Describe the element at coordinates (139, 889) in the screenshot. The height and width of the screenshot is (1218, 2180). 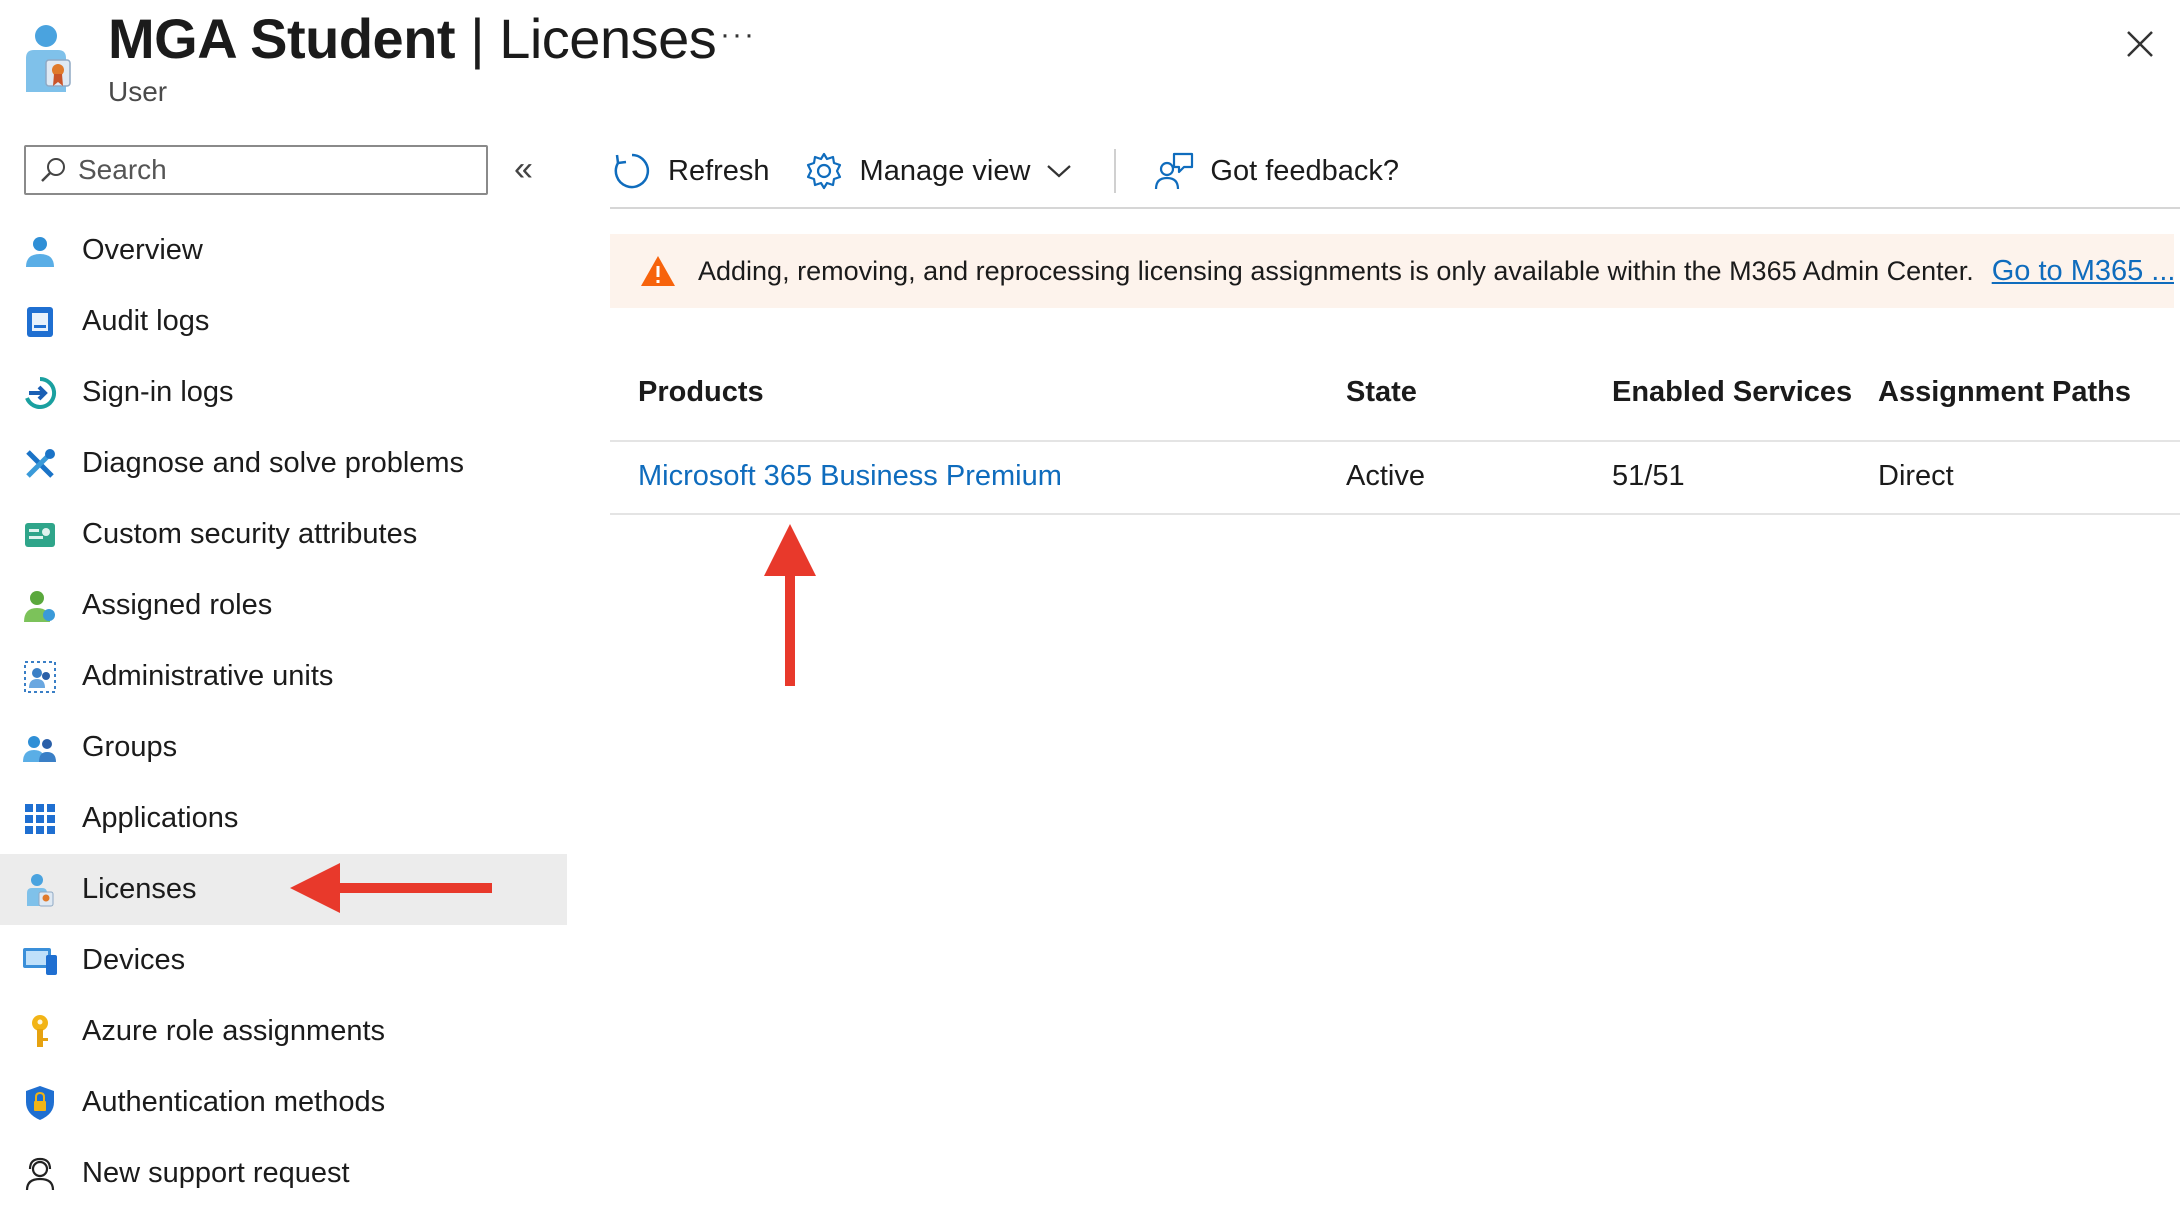
I see `sidebar-item-label: Licenses` at that location.